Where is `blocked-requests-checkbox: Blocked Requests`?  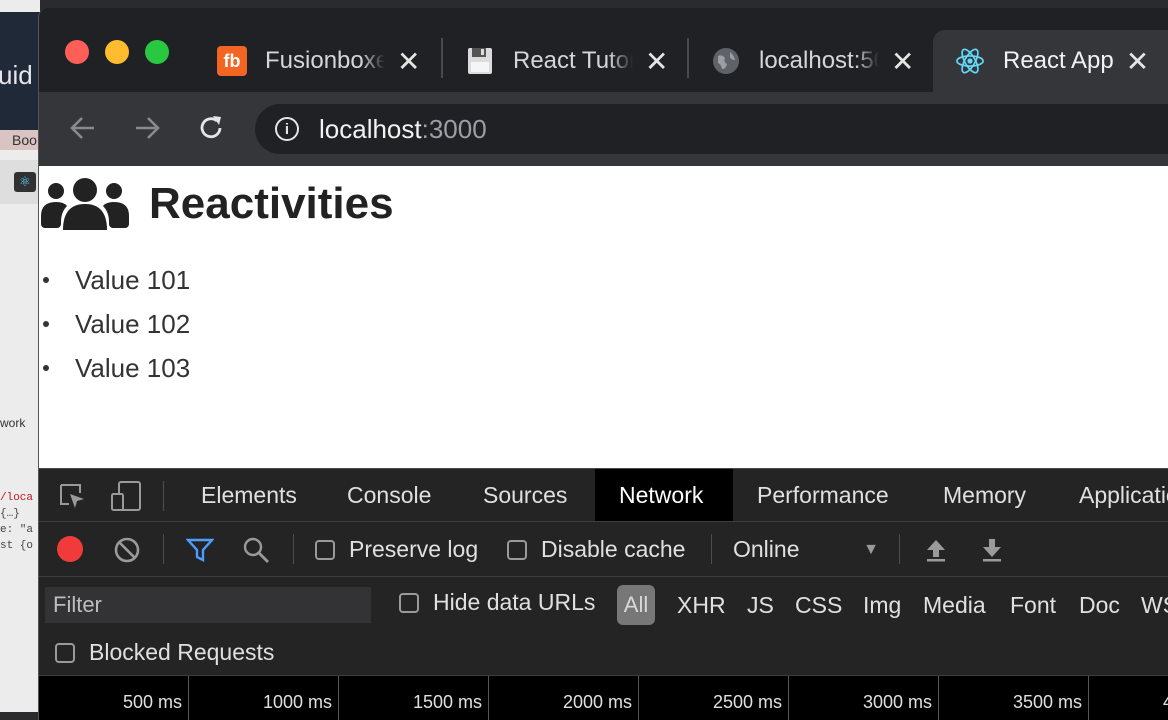 blocked-requests-checkbox: Blocked Requests is located at coordinates (164, 652).